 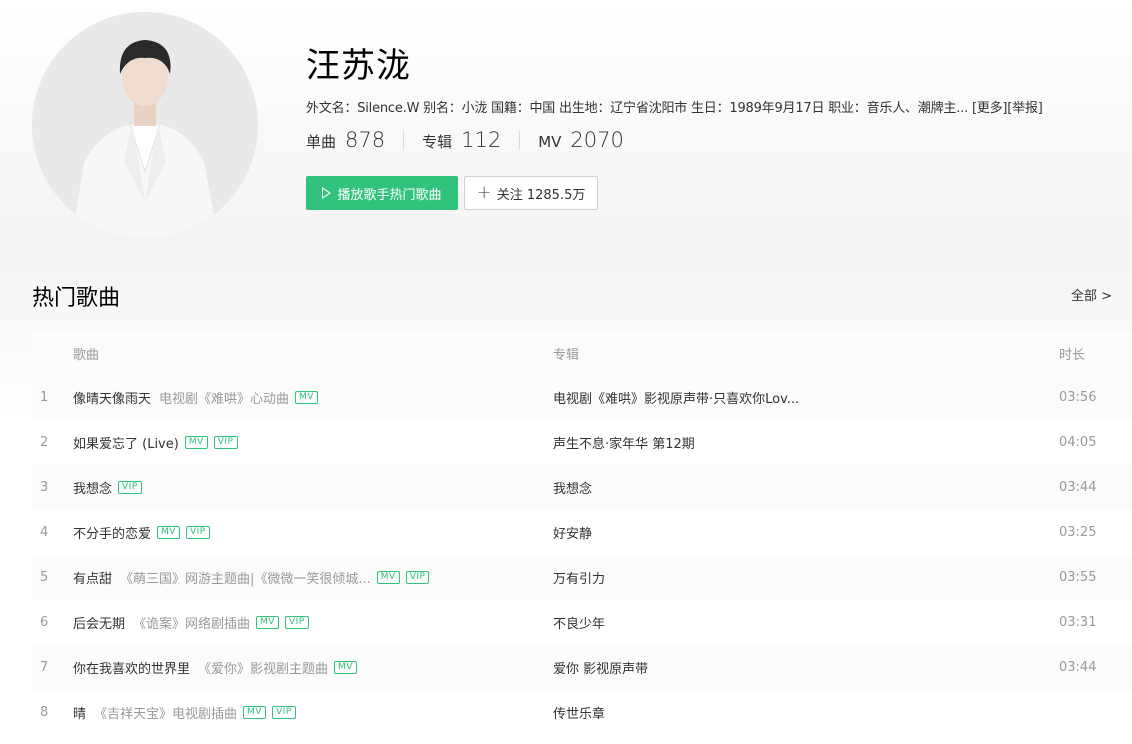 What do you see at coordinates (1078, 577) in the screenshot?
I see `duration: 03:55` at bounding box center [1078, 577].